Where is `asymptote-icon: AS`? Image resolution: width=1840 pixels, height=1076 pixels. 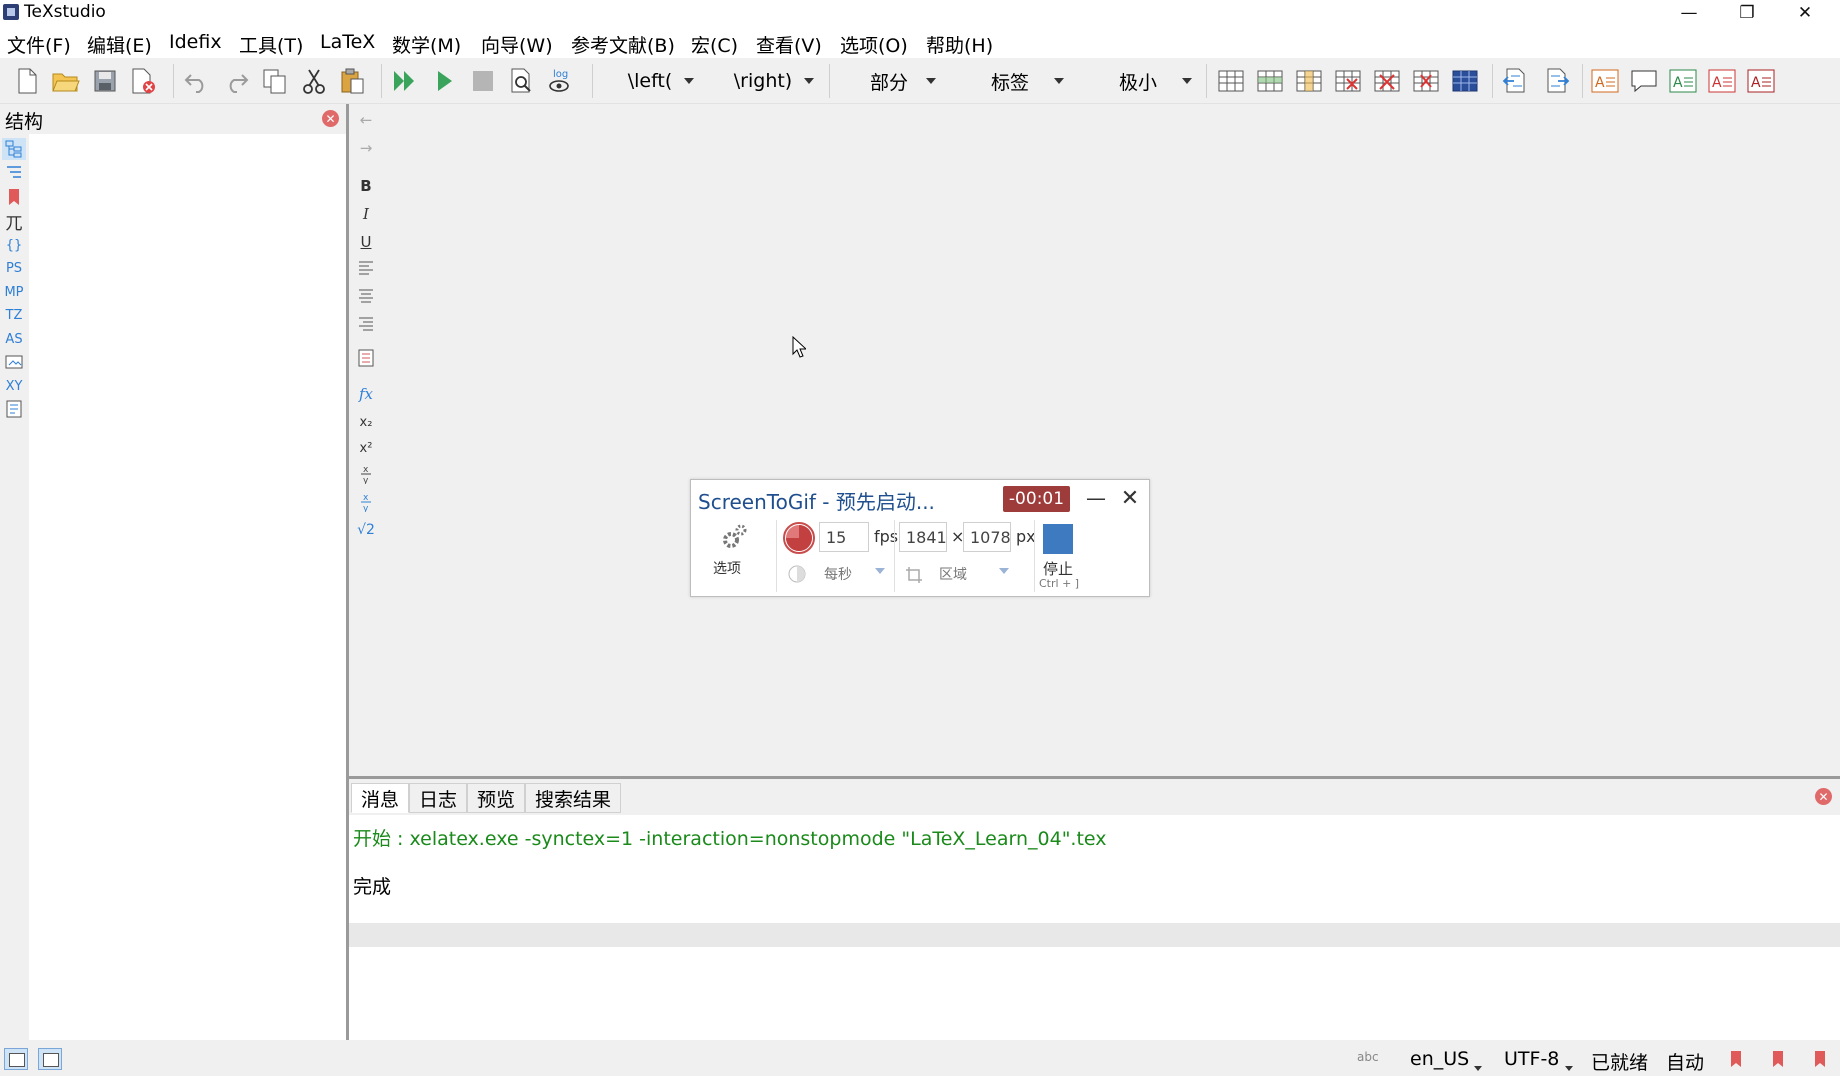
asymptote-icon: AS is located at coordinates (14, 339).